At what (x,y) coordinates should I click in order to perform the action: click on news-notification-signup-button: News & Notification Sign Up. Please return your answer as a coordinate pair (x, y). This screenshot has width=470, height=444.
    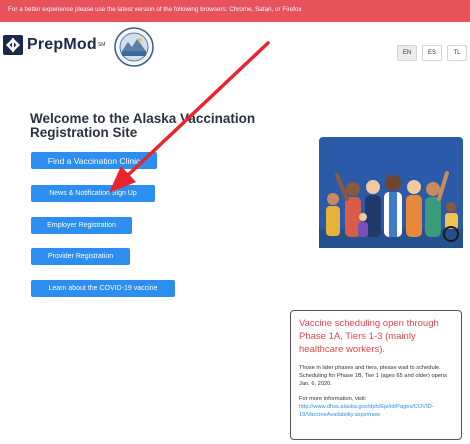
    Looking at the image, I should click on (93, 193).